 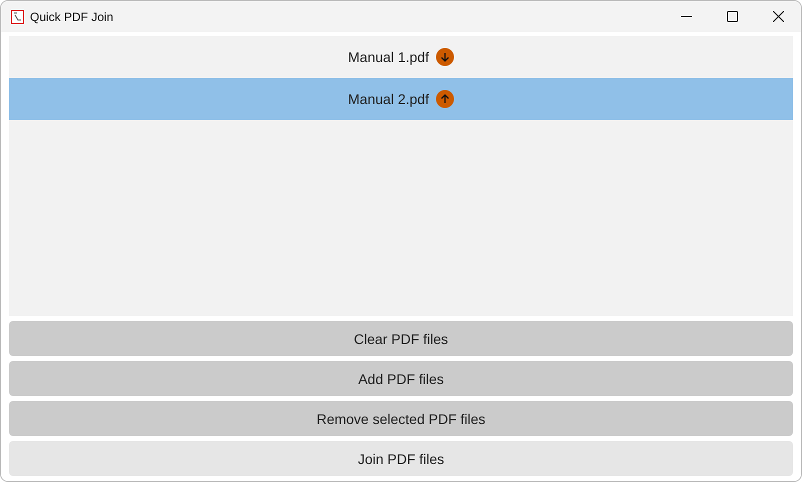 I want to click on file-row: Manual 1.pdf, so click(x=401, y=57).